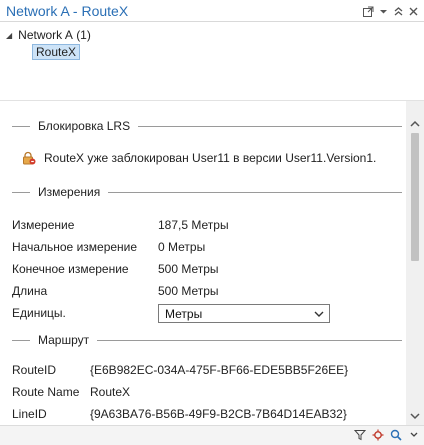  I want to click on tree-node-label: Network A, so click(45, 35).